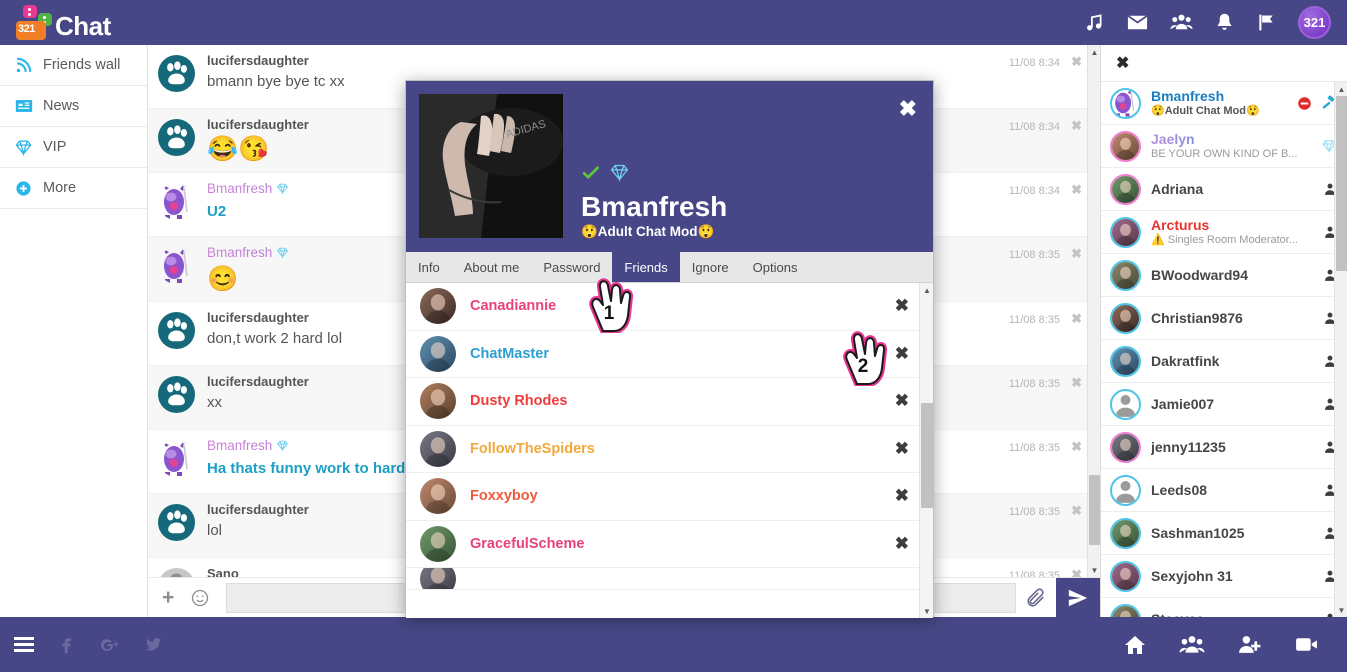 This screenshot has width=1347, height=672. Describe the element at coordinates (1078, 597) in the screenshot. I see `send-button` at that location.